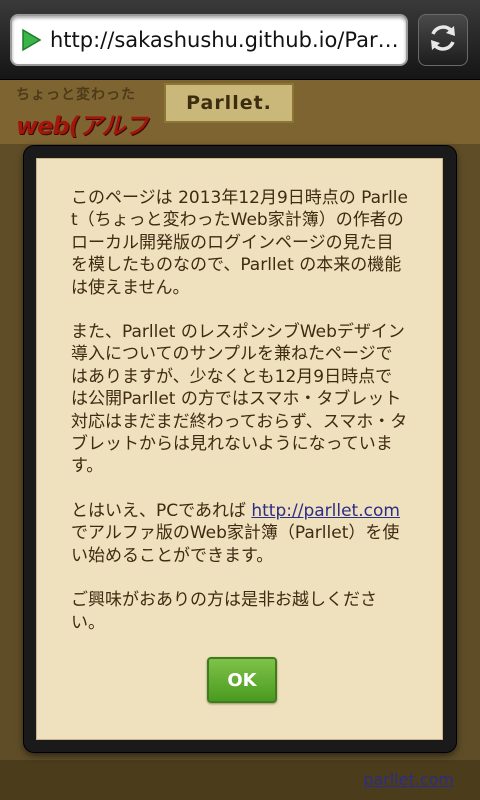 The width and height of the screenshot is (480, 800). Describe the element at coordinates (88, 129) in the screenshot. I see `site-logo: ちょっと変わった web(アルファ)版` at that location.